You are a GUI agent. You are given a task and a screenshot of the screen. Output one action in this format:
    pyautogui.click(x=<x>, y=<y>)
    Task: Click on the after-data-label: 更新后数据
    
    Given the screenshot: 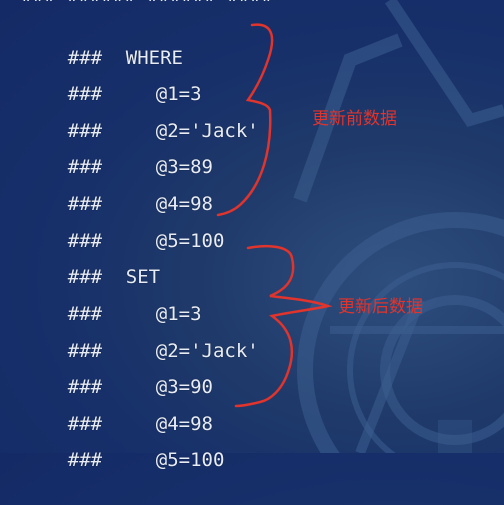 What is the action you would take?
    pyautogui.click(x=380, y=307)
    